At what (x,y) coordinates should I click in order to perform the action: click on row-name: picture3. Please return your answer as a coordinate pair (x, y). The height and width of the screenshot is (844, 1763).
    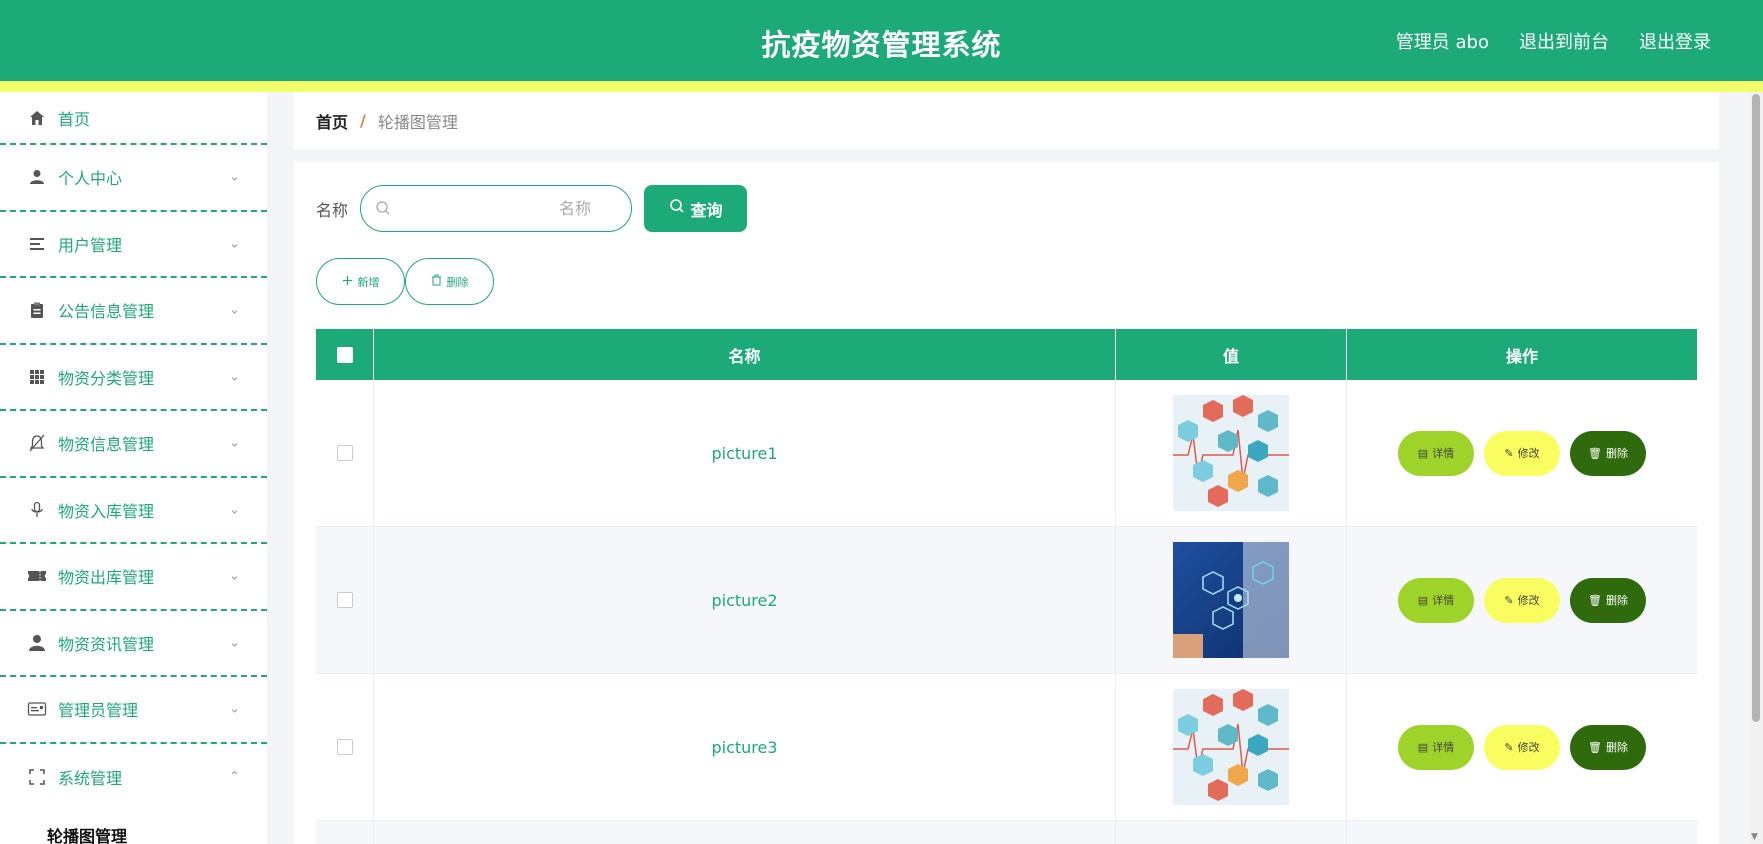
    Looking at the image, I should click on (745, 747).